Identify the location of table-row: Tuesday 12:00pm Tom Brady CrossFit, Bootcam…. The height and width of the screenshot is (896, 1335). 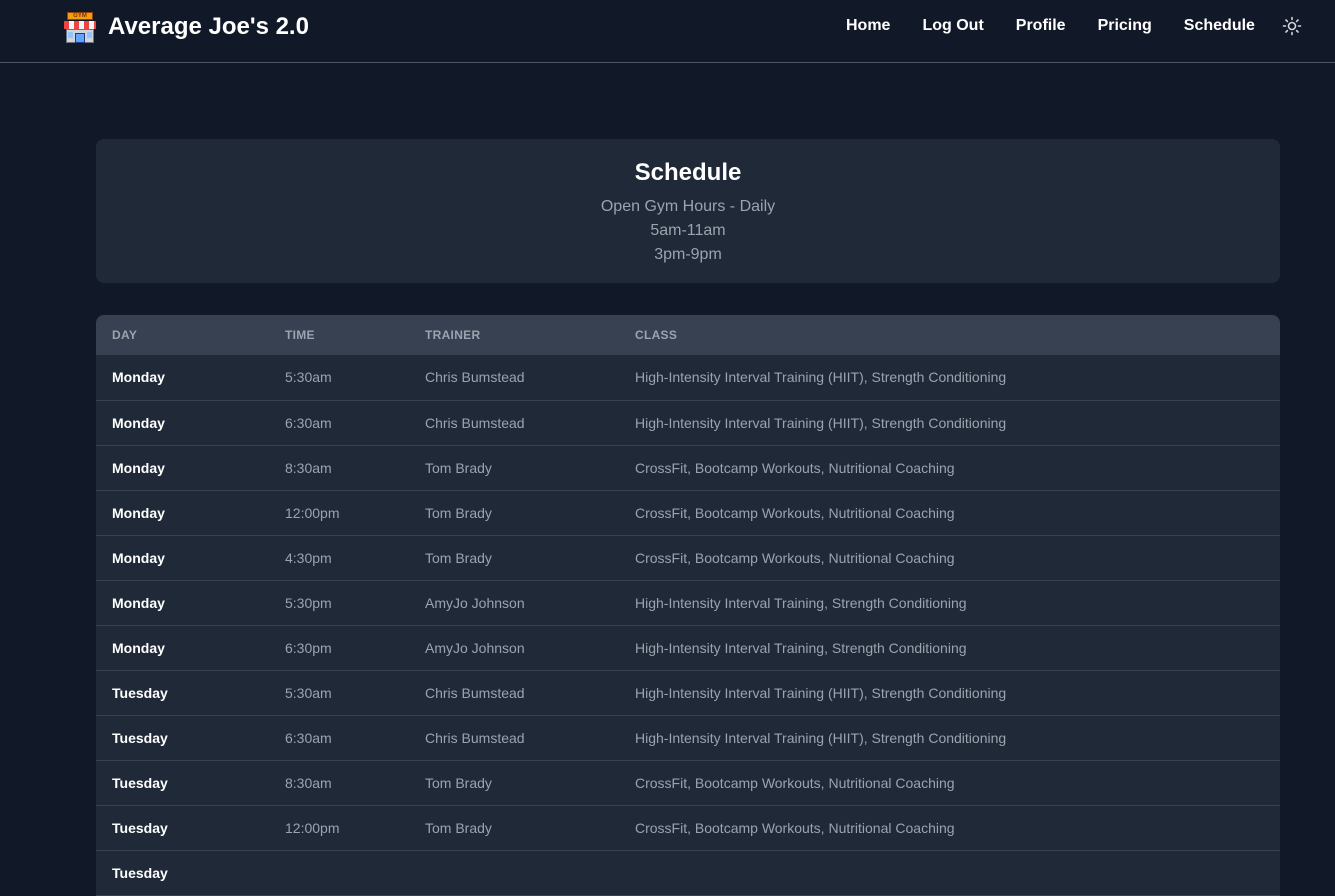
(688, 827).